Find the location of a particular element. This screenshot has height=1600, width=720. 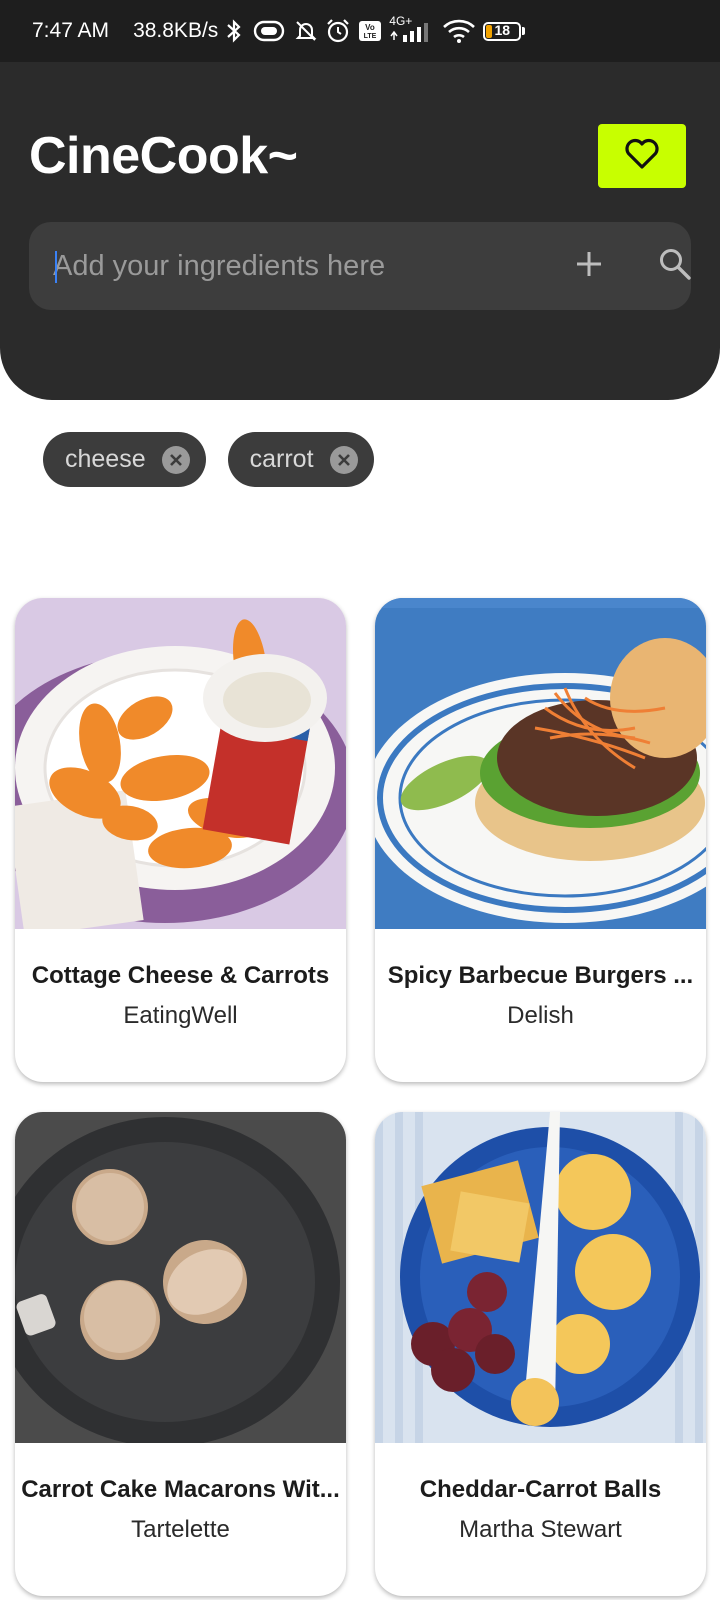

svg-text: LTE is located at coordinates (370, 36).